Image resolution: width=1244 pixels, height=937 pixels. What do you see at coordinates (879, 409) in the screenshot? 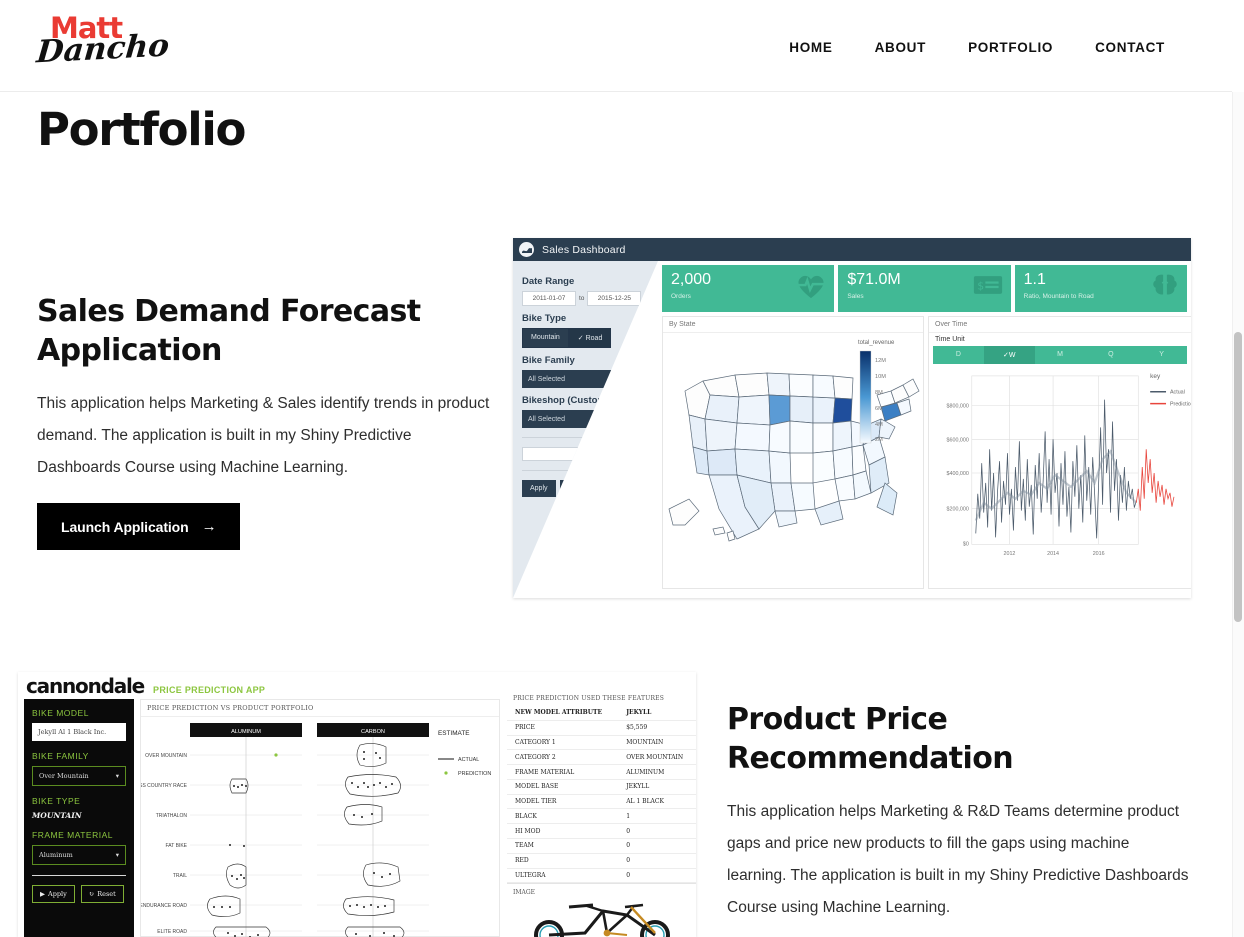
I see `svg-text: 6M` at bounding box center [879, 409].